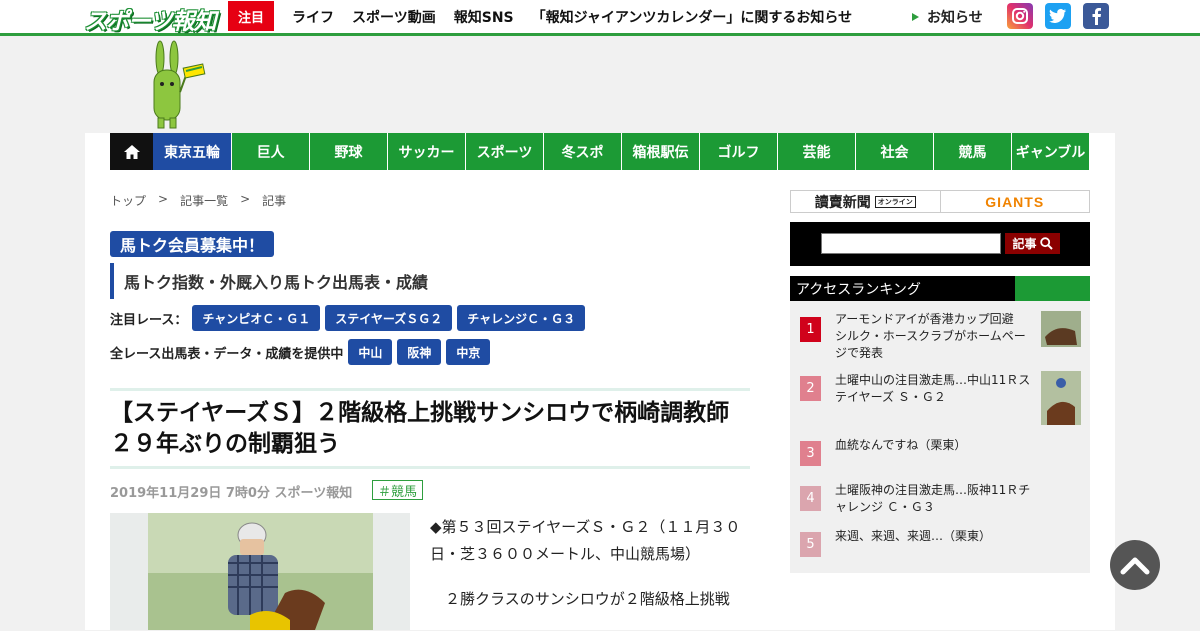 This screenshot has width=1200, height=631. Describe the element at coordinates (1015, 201) in the screenshot. I see `giants-link: GIANTS` at that location.